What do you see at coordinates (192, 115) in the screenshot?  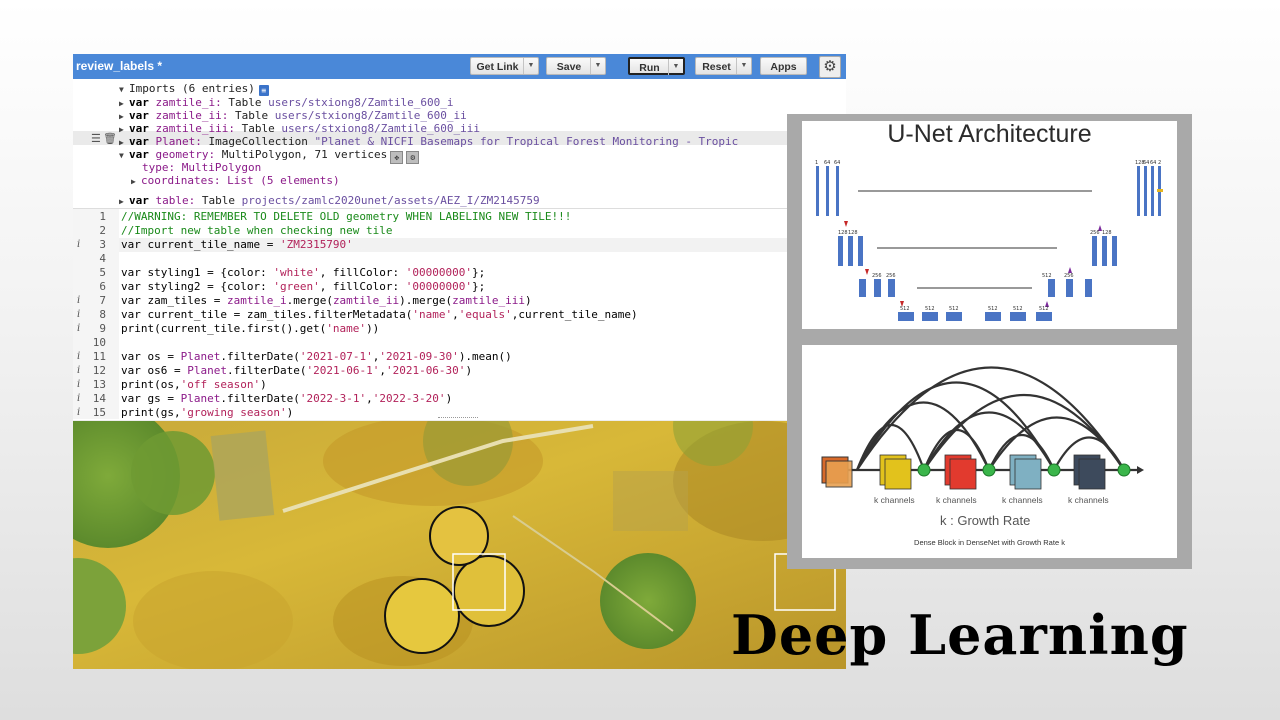 I see `import-name: zamtile_ii:` at bounding box center [192, 115].